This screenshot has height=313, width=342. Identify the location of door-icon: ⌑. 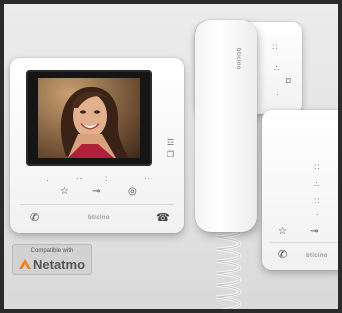
(288, 81).